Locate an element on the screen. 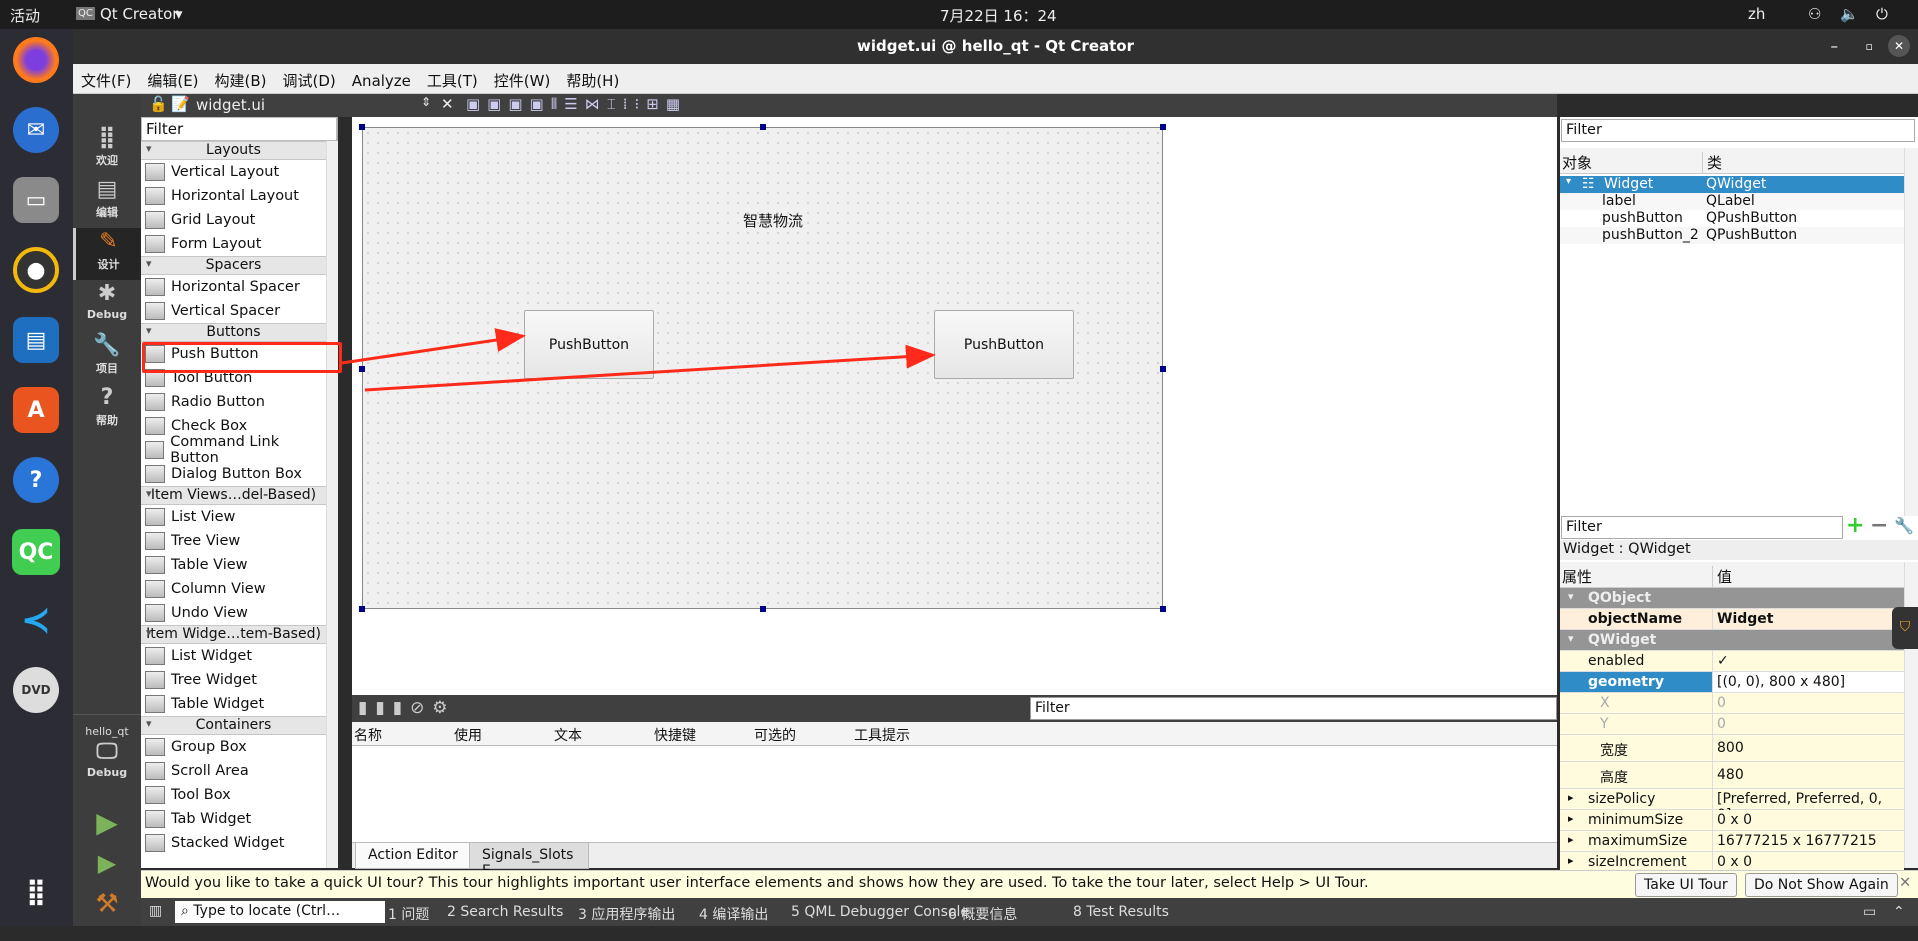 The width and height of the screenshot is (1918, 941). object-tree-header: 对象 类 is located at coordinates (1732, 161).